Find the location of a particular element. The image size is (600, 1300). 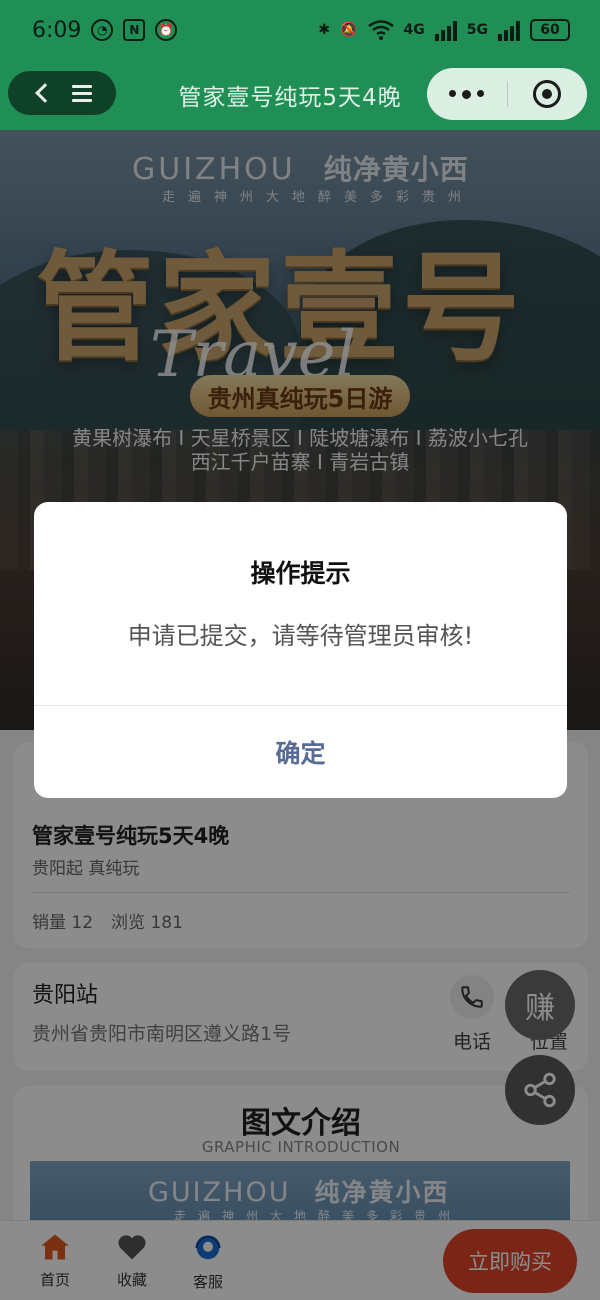

menu-icon is located at coordinates (82, 93).